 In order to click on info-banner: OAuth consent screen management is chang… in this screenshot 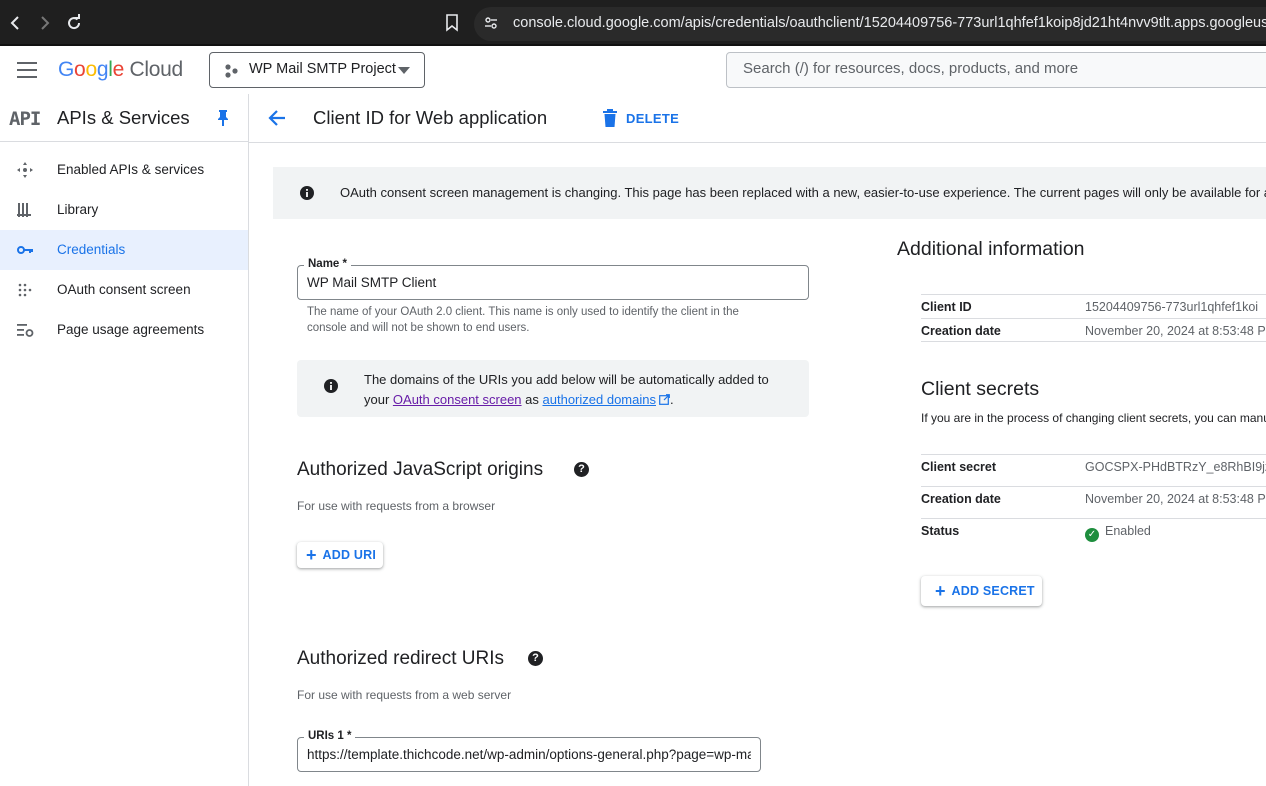, I will do `click(769, 193)`.